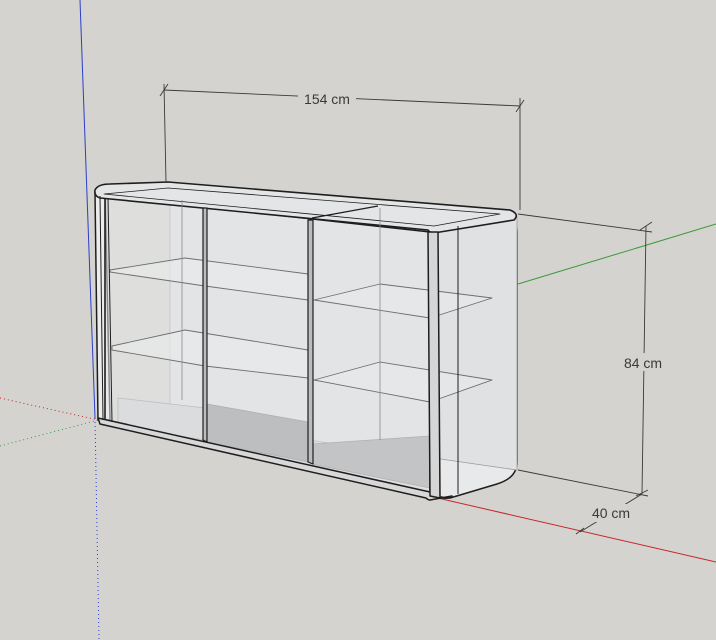  I want to click on height-dimension-label: 84 cm, so click(643, 363).